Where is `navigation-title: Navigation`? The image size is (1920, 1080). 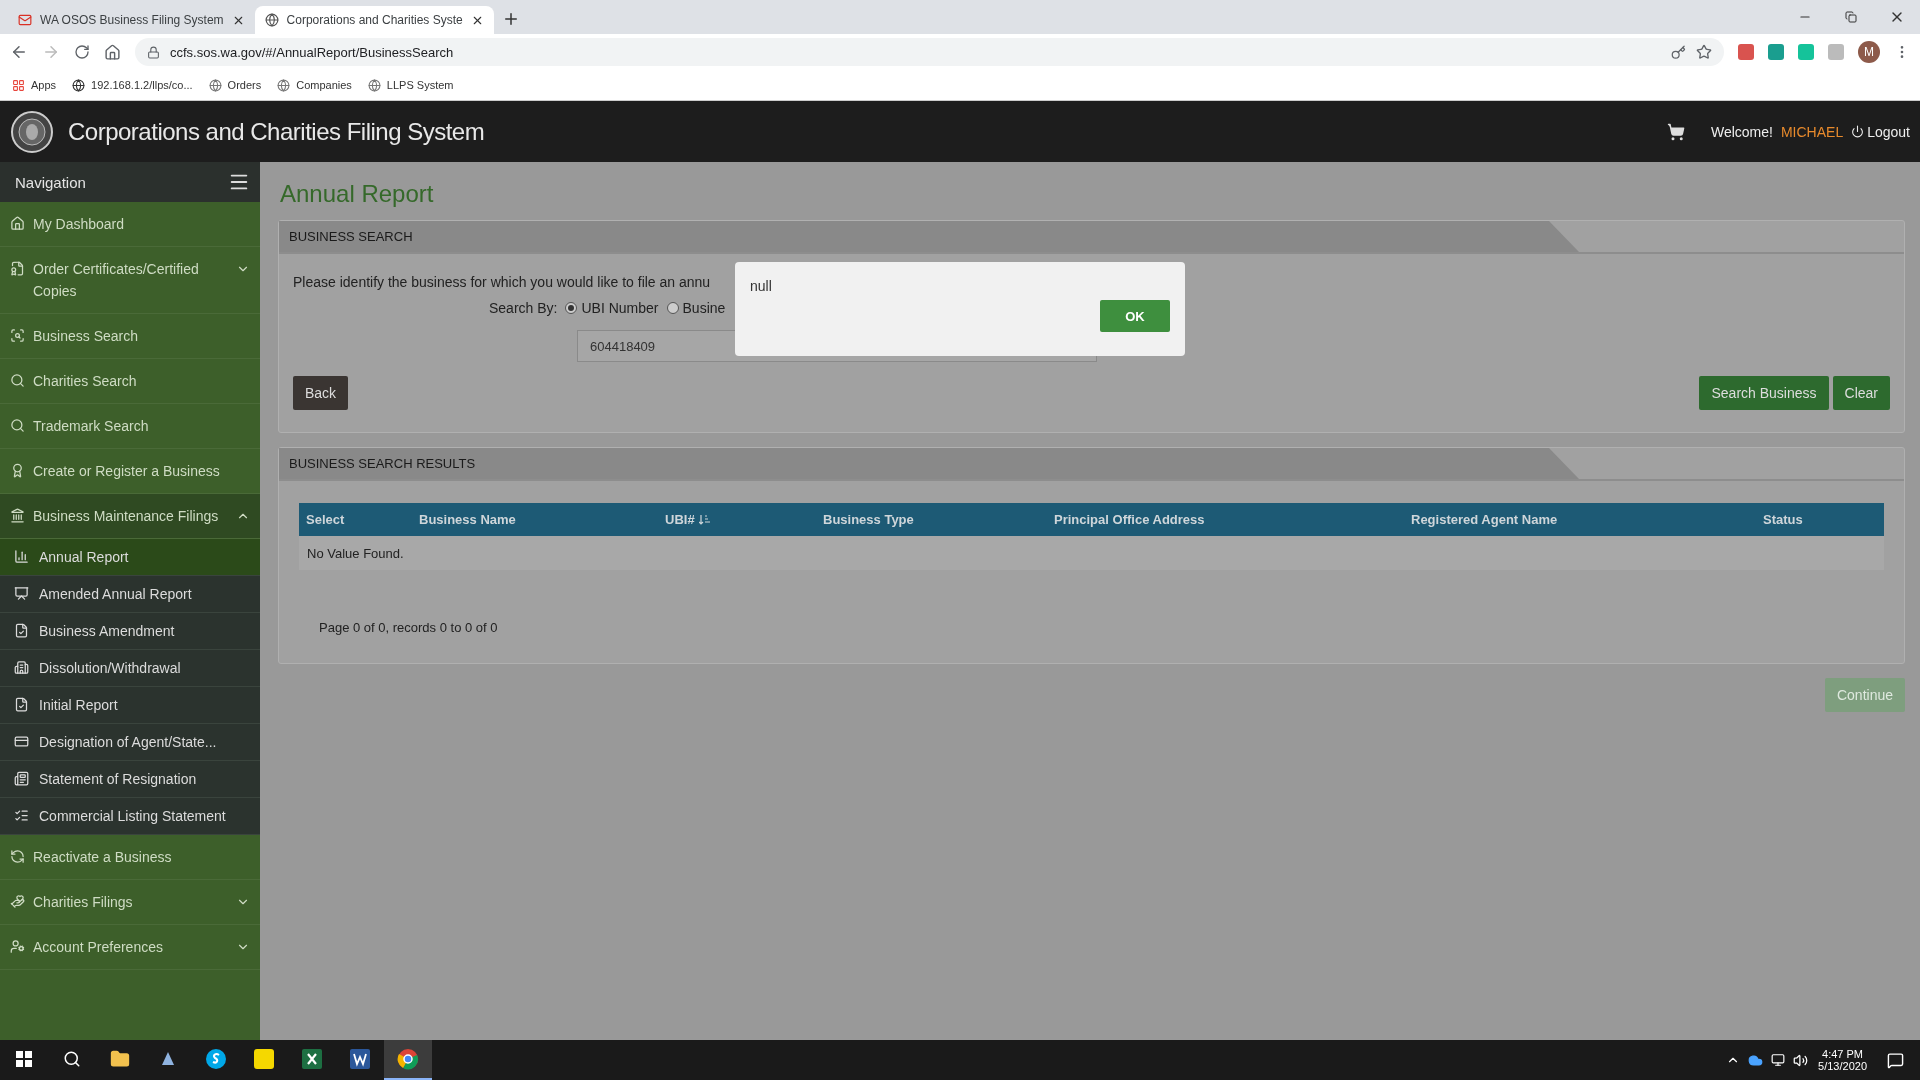
navigation-title: Navigation is located at coordinates (50, 182).